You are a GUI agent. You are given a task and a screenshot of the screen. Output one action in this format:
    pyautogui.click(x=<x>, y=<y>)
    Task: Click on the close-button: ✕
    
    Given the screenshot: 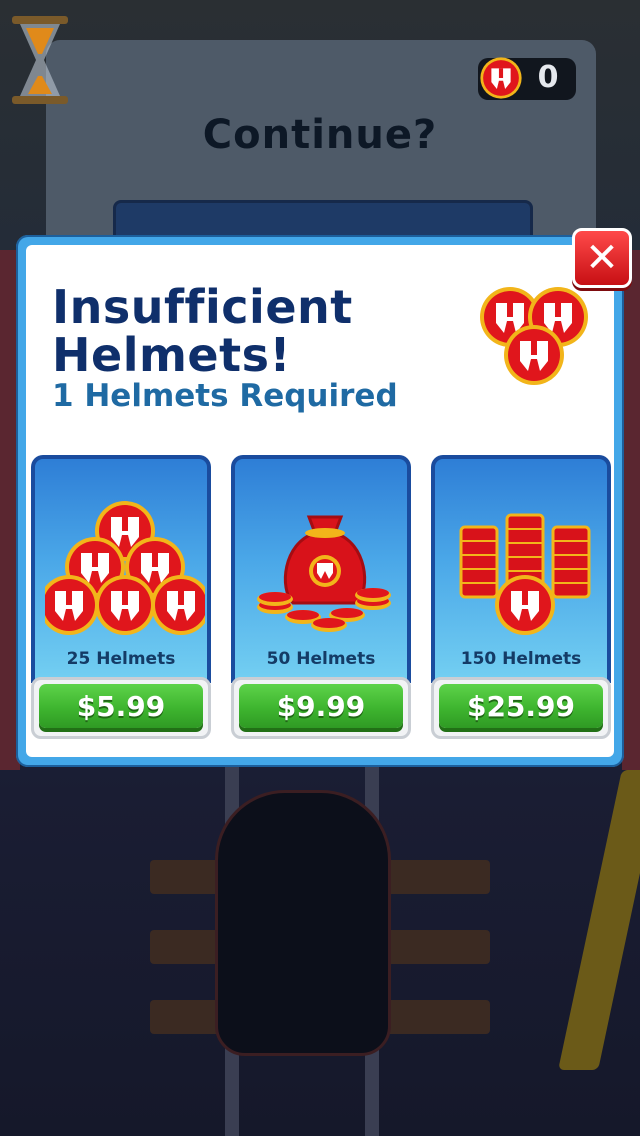 What is the action you would take?
    pyautogui.click(x=602, y=258)
    